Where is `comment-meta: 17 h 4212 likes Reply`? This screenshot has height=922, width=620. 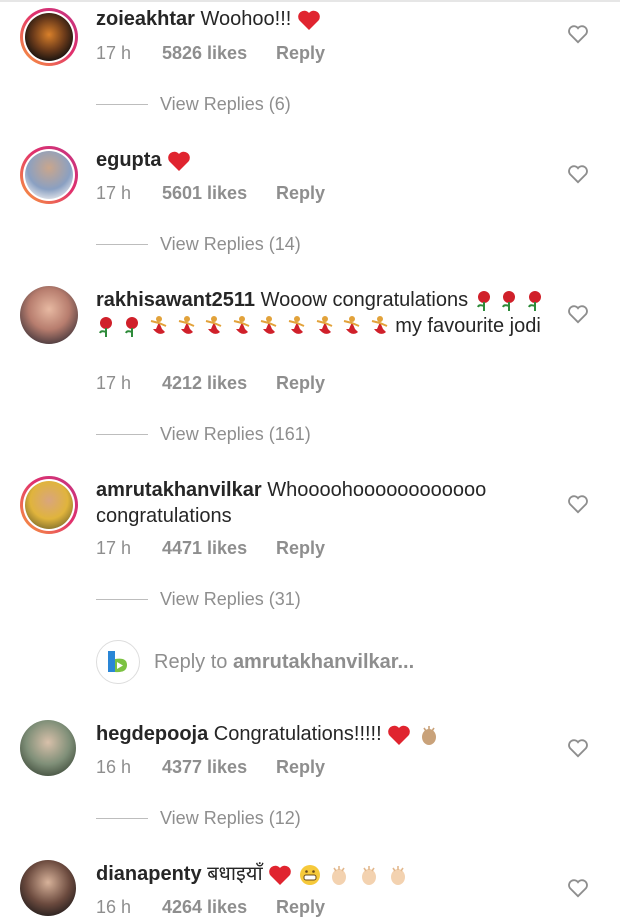
comment-meta: 17 h 4212 likes Reply is located at coordinates (210, 383).